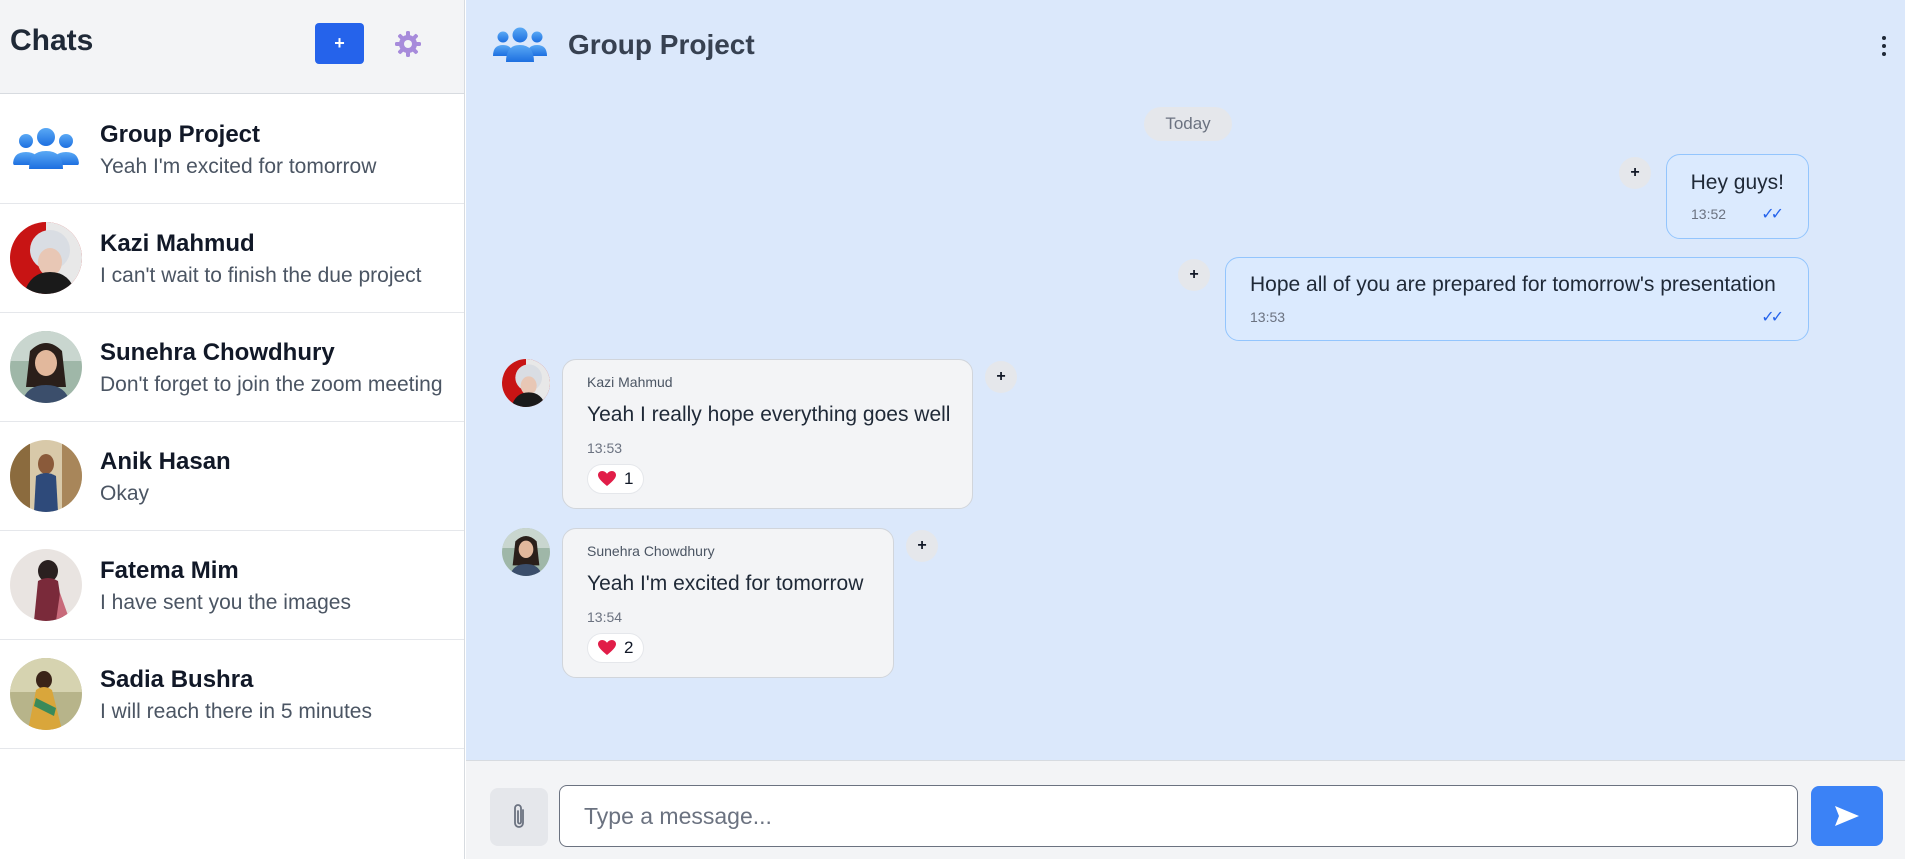 This screenshot has height=859, width=1905. I want to click on conversation-title: Group Project, so click(661, 44).